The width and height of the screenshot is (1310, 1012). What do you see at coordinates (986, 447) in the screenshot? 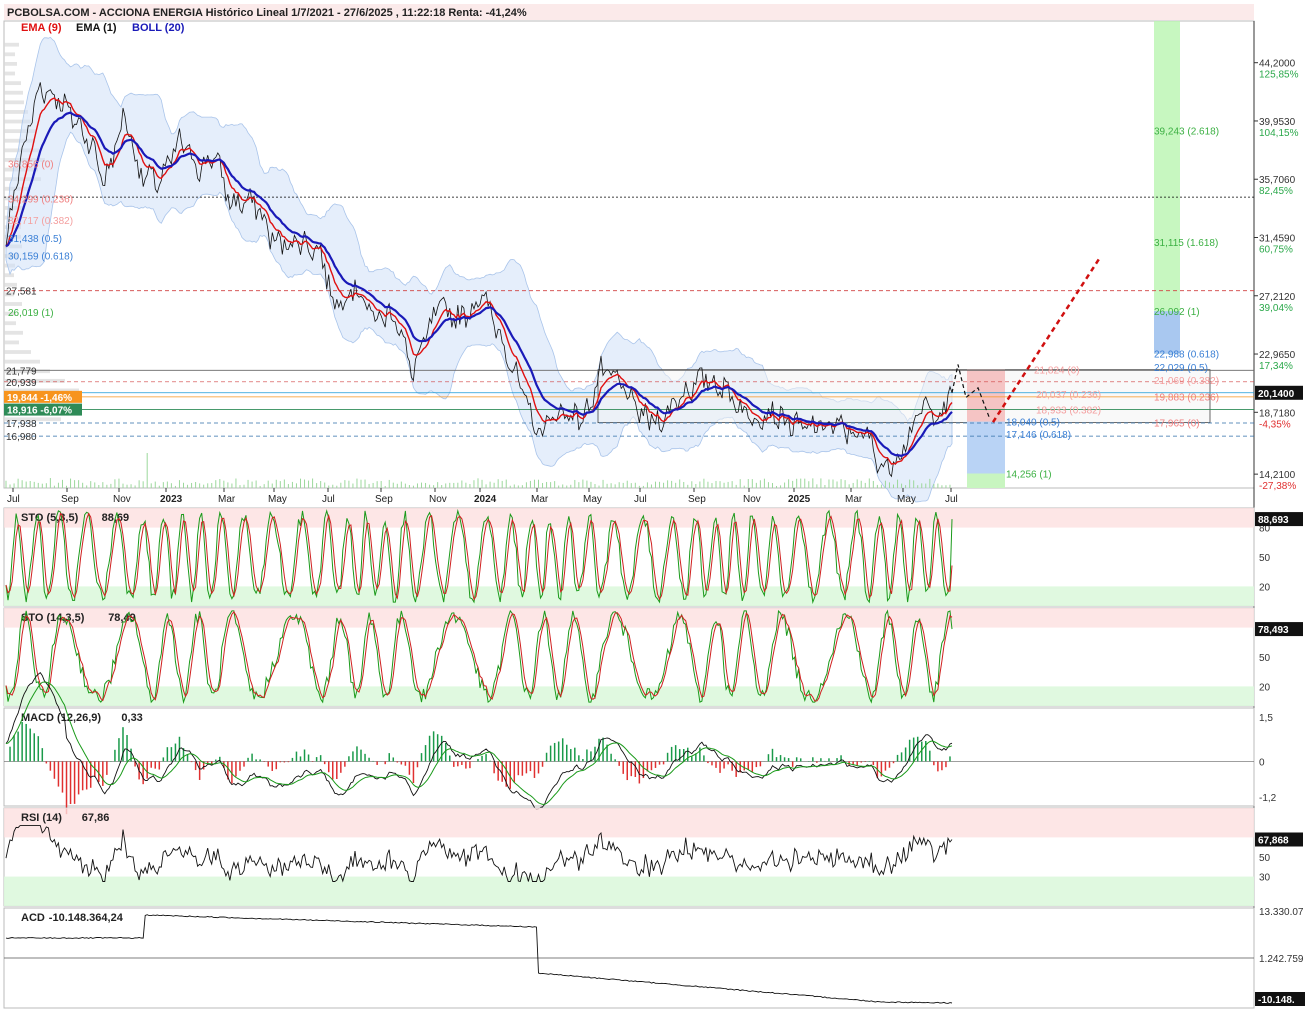
I see `fib-drop-zone-blue` at bounding box center [986, 447].